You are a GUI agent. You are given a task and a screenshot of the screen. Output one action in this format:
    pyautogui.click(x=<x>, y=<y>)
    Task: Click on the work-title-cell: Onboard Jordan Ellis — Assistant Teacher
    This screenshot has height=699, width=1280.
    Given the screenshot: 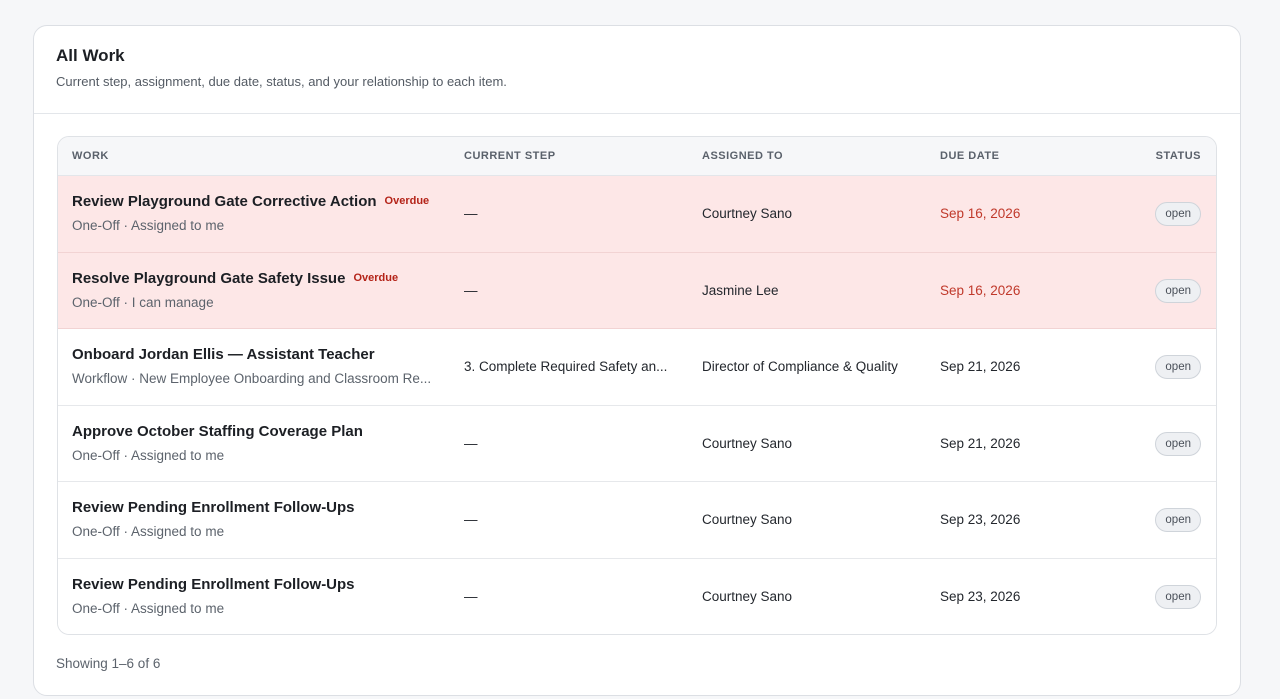 What is the action you would take?
    pyautogui.click(x=223, y=354)
    